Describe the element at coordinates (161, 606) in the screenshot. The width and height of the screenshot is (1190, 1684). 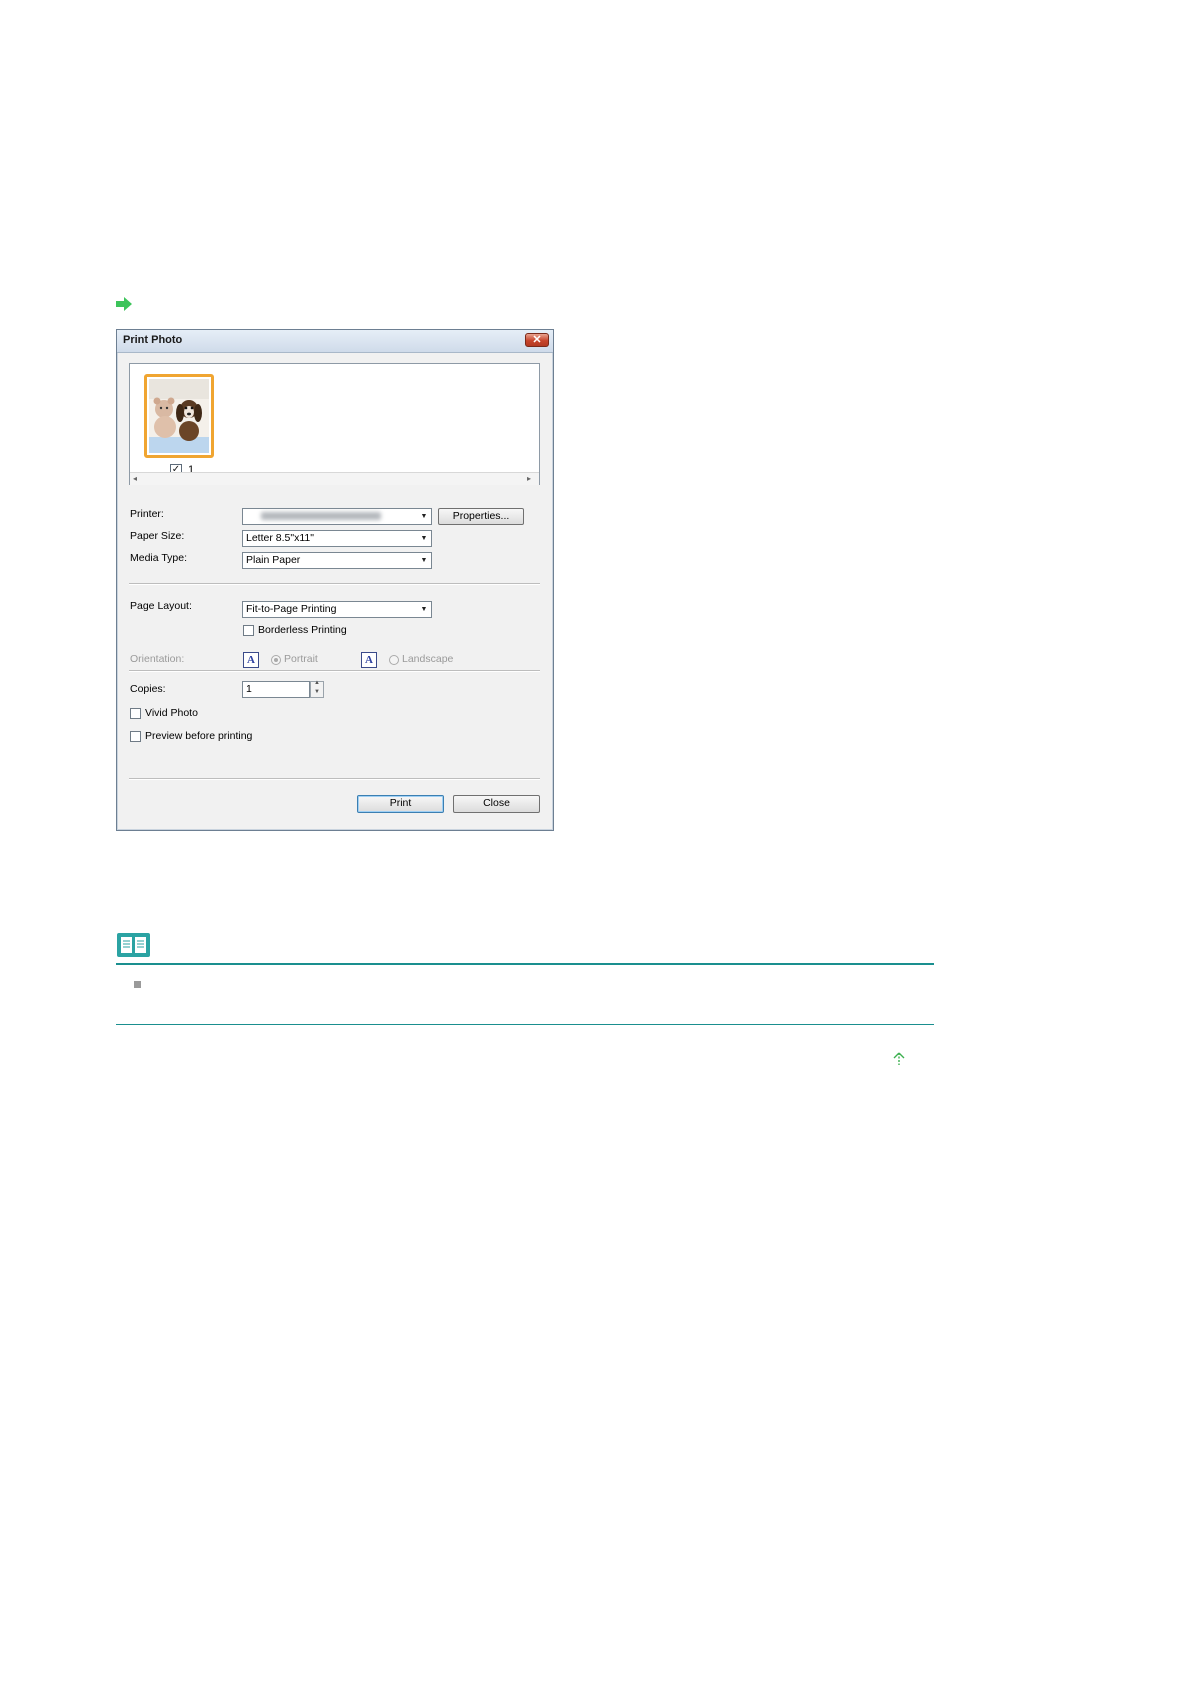
I see `page-layout-label: Page Layout:` at that location.